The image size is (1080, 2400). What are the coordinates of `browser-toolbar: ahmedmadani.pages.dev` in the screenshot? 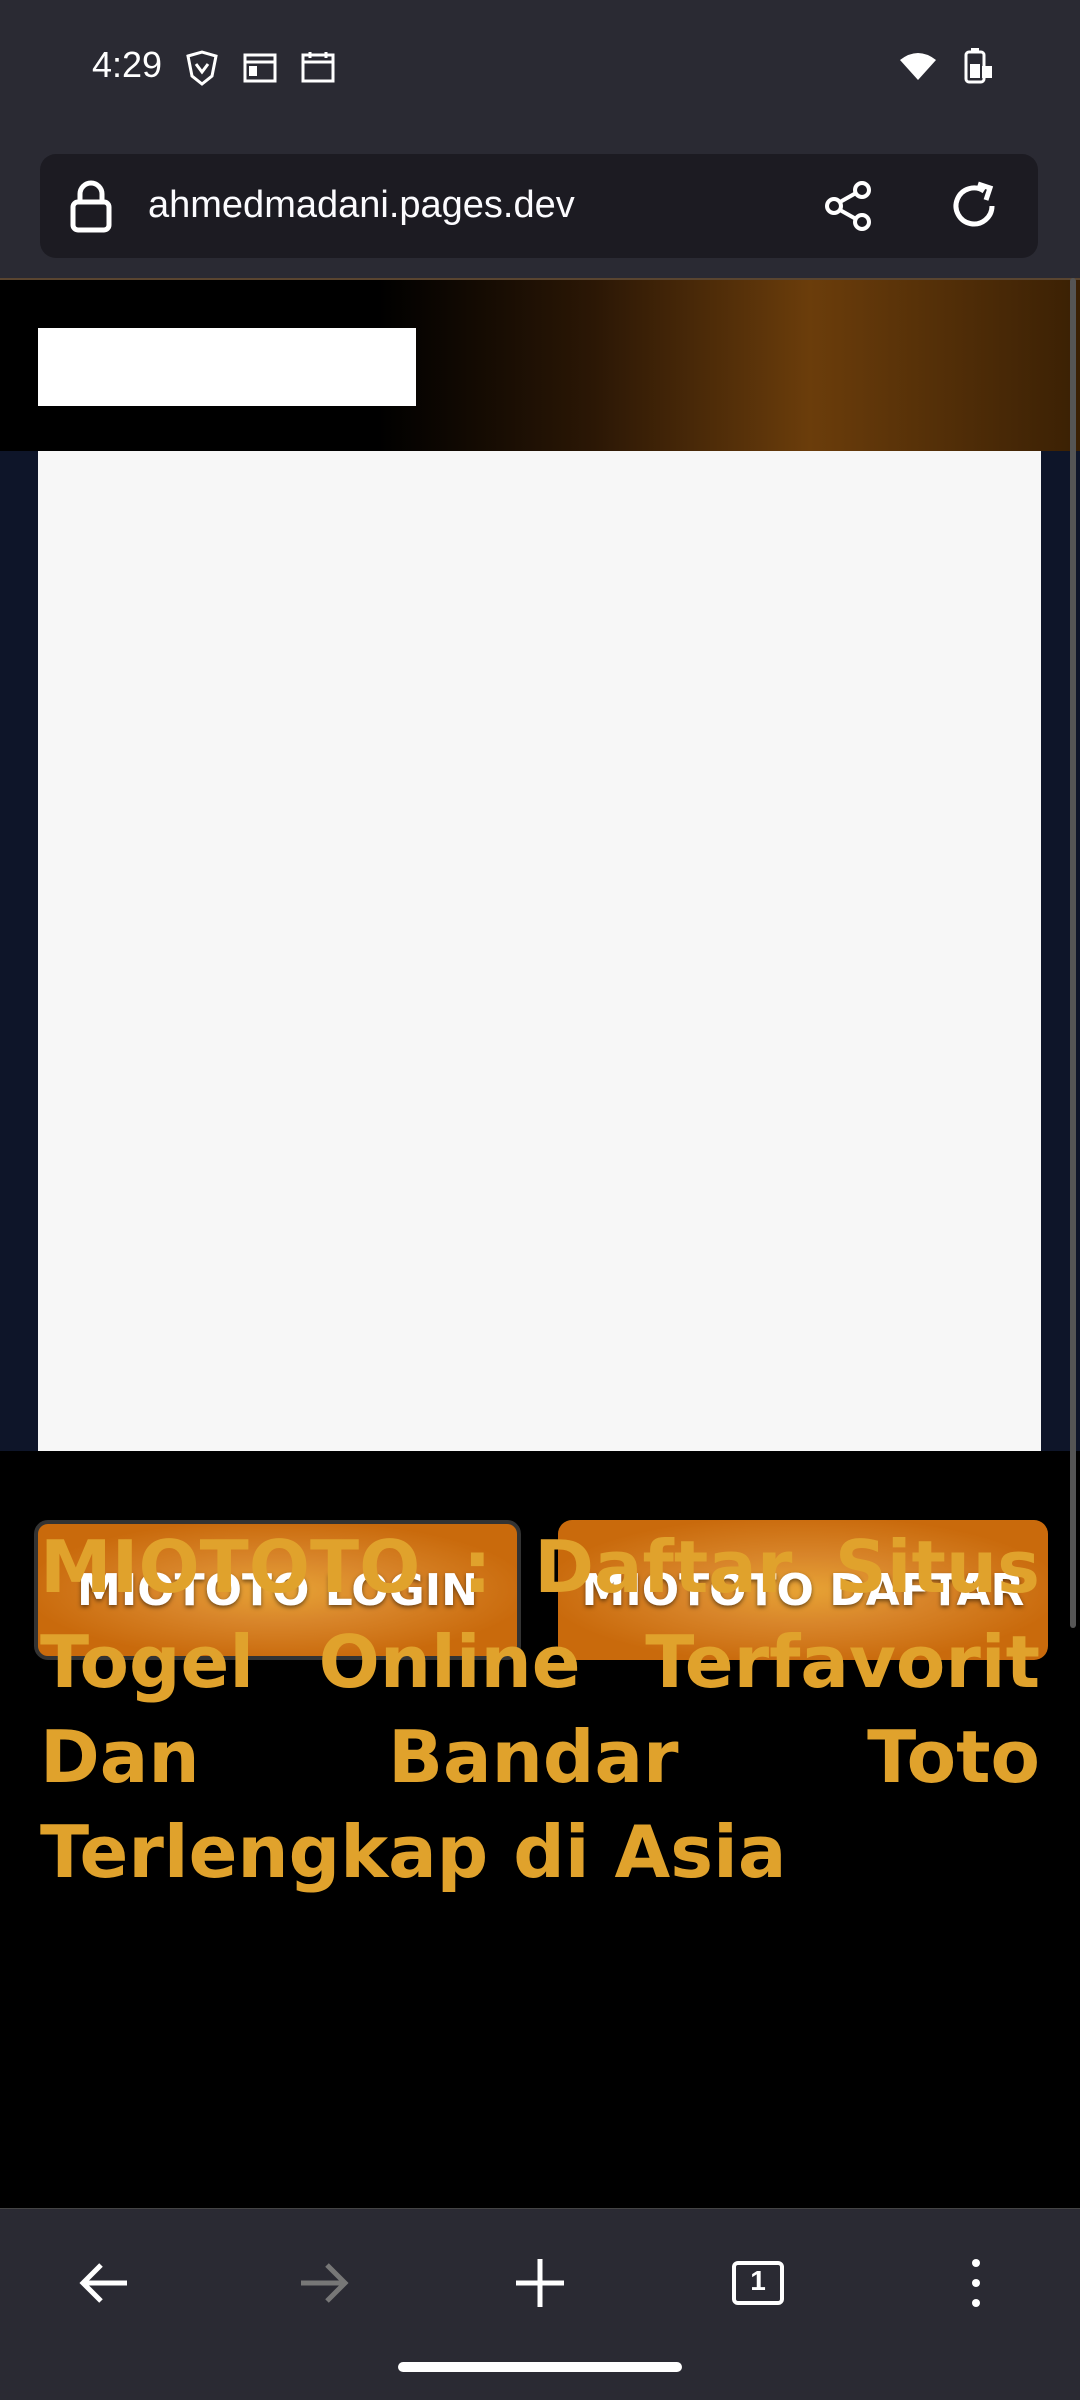 It's located at (540, 209).